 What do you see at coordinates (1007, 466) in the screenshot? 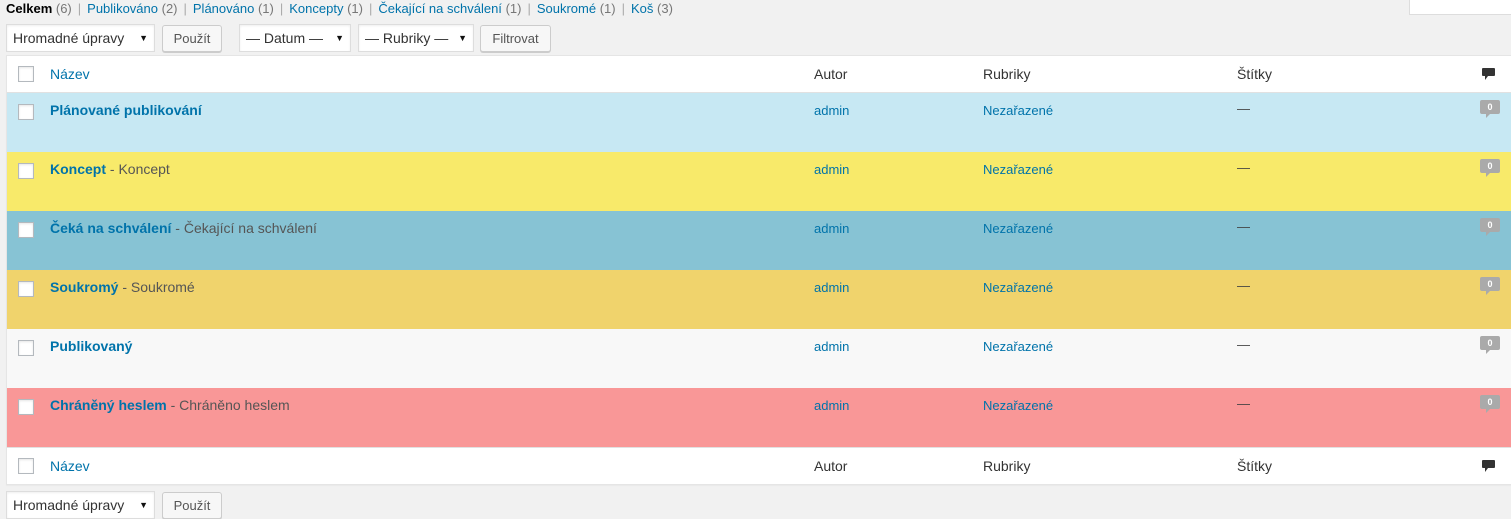
I see `column-categories-header: Rubriky` at bounding box center [1007, 466].